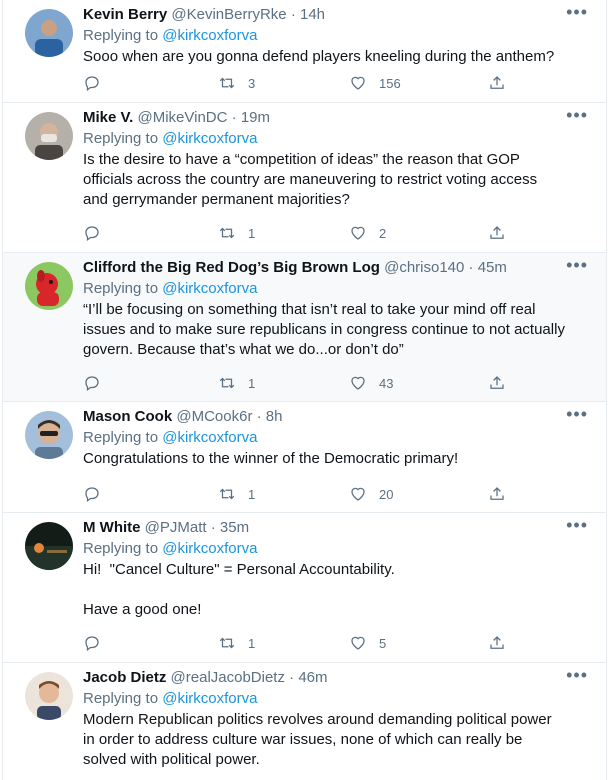 The image size is (611, 780). Describe the element at coordinates (371, 383) in the screenshot. I see `like-button: 43` at that location.